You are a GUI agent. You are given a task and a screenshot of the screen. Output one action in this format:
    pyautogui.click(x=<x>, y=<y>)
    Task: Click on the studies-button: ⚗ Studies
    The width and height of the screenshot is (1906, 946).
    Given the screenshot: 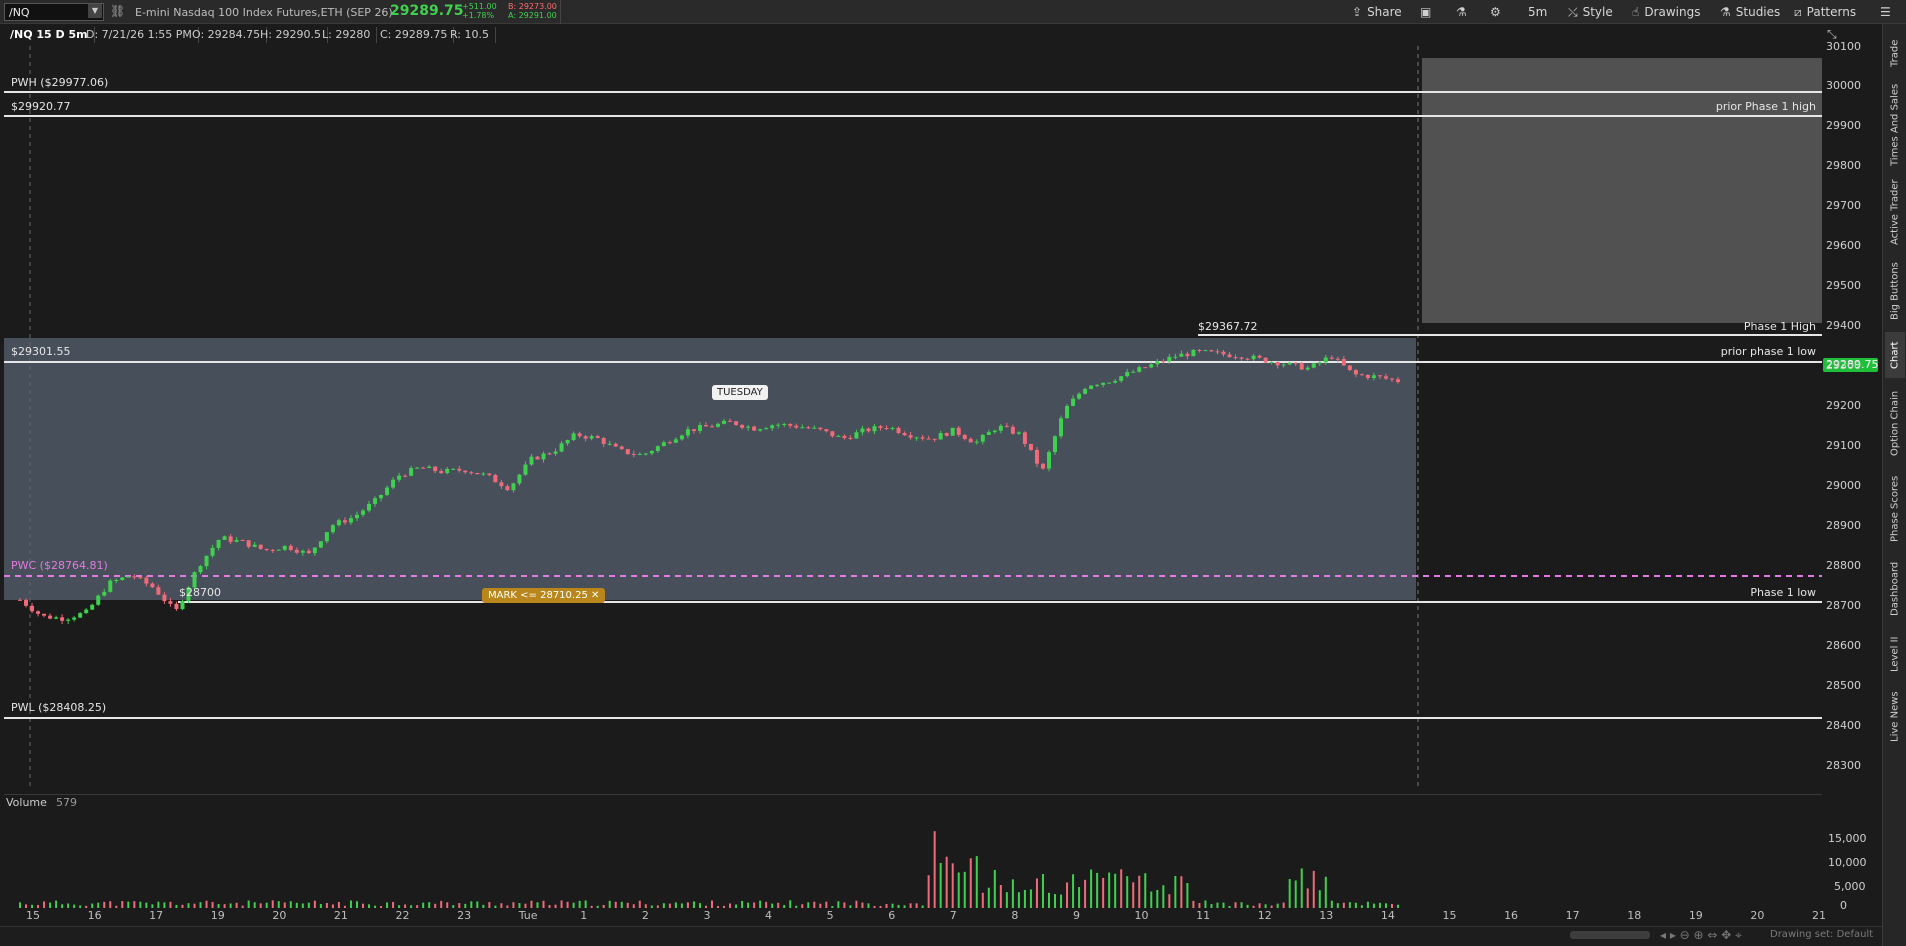 What is the action you would take?
    pyautogui.click(x=1750, y=12)
    